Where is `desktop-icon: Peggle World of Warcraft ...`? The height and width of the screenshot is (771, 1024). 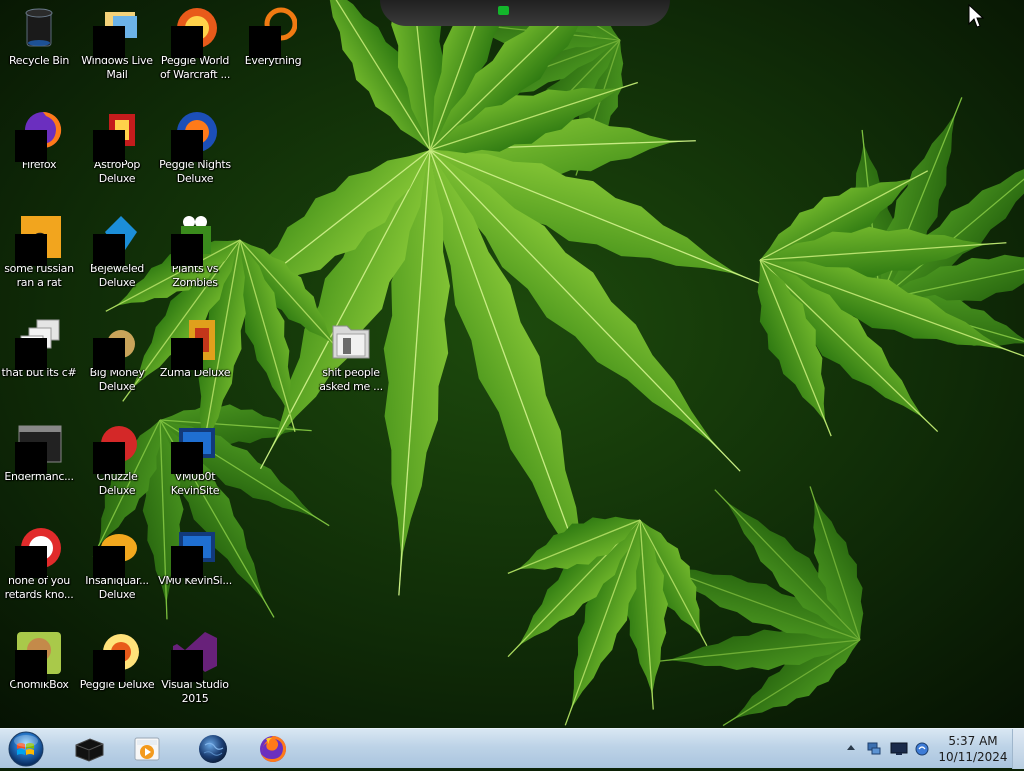 desktop-icon: Peggle World of Warcraft ... is located at coordinates (195, 43).